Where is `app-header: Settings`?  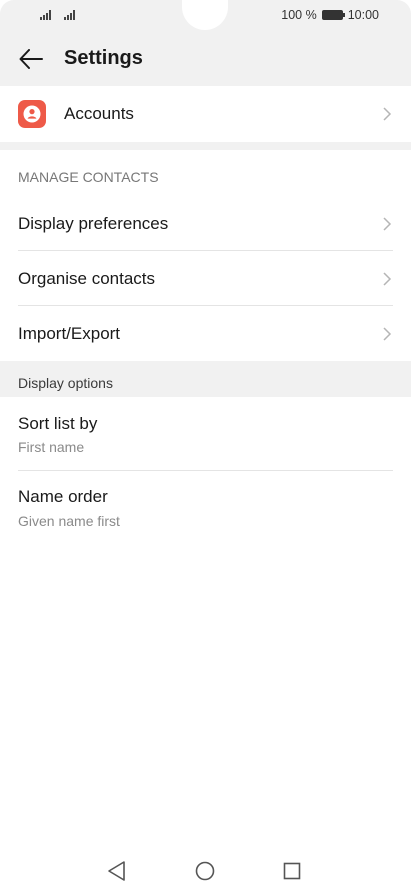 app-header: Settings is located at coordinates (205, 59).